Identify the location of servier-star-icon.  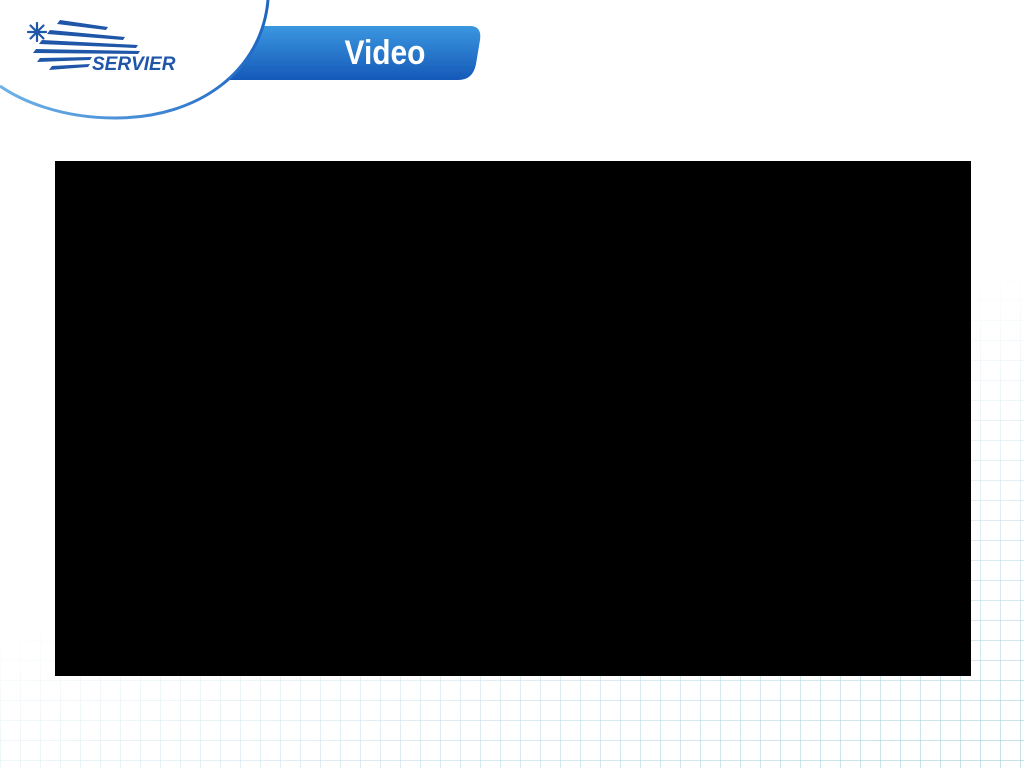
(37, 32).